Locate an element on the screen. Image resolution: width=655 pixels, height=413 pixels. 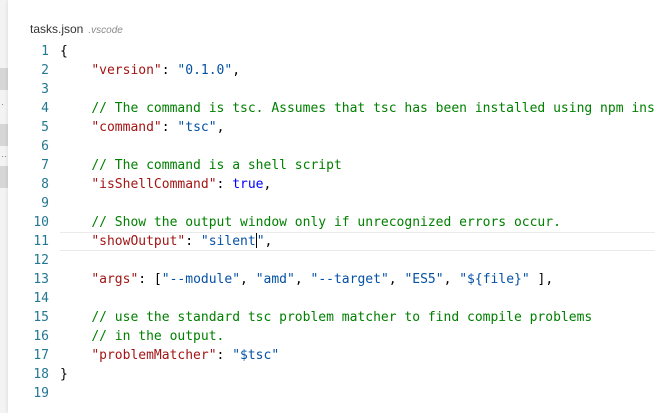
line-number: 16 is located at coordinates (41, 336).